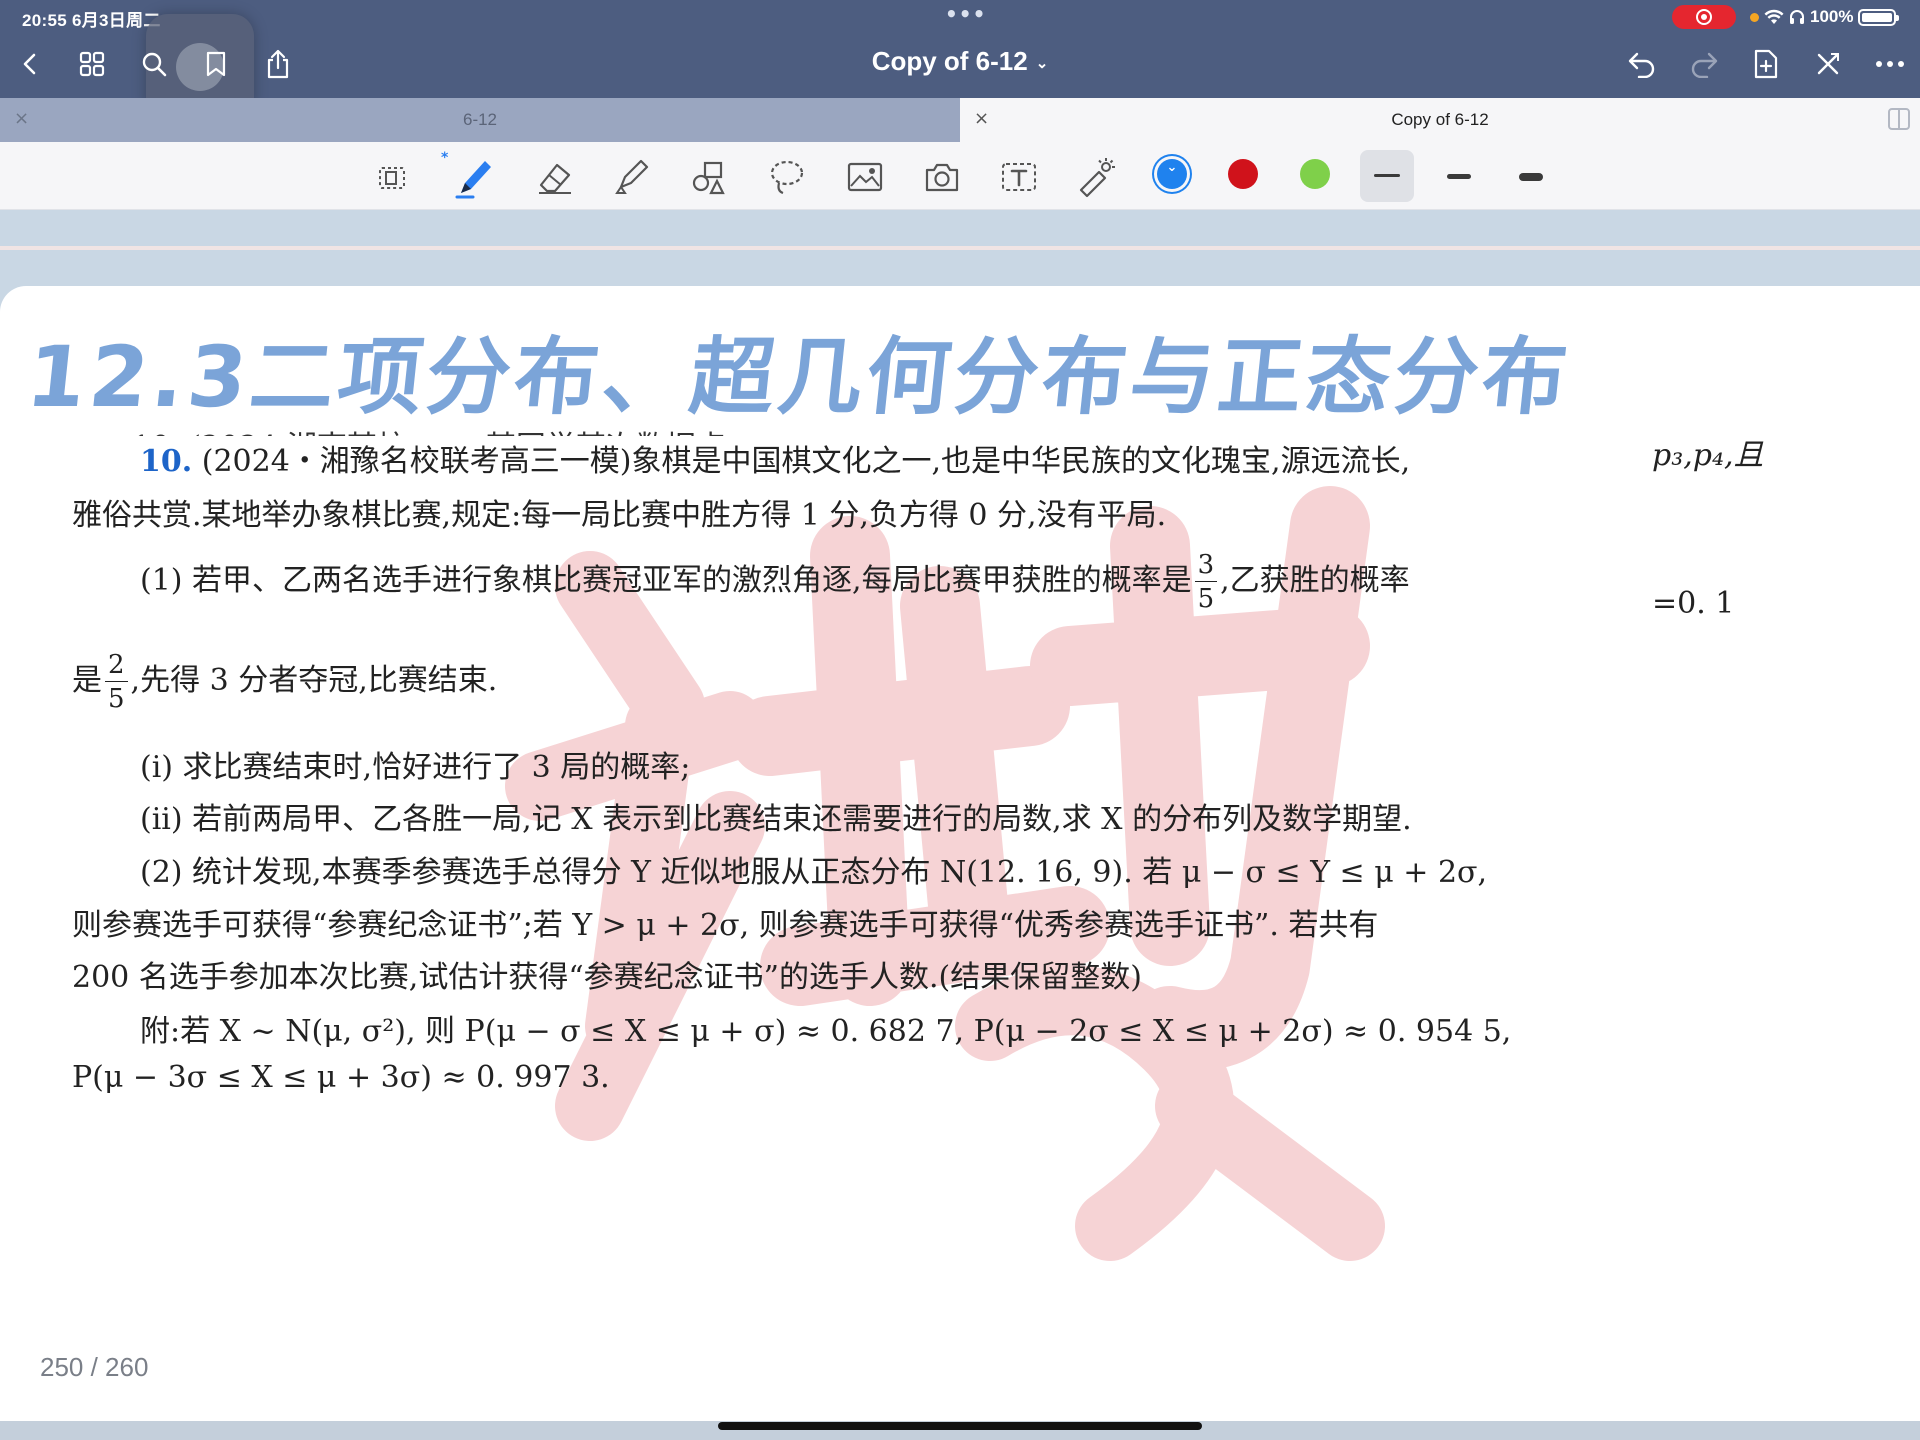  What do you see at coordinates (154, 64) in the screenshot?
I see `search-icon` at bounding box center [154, 64].